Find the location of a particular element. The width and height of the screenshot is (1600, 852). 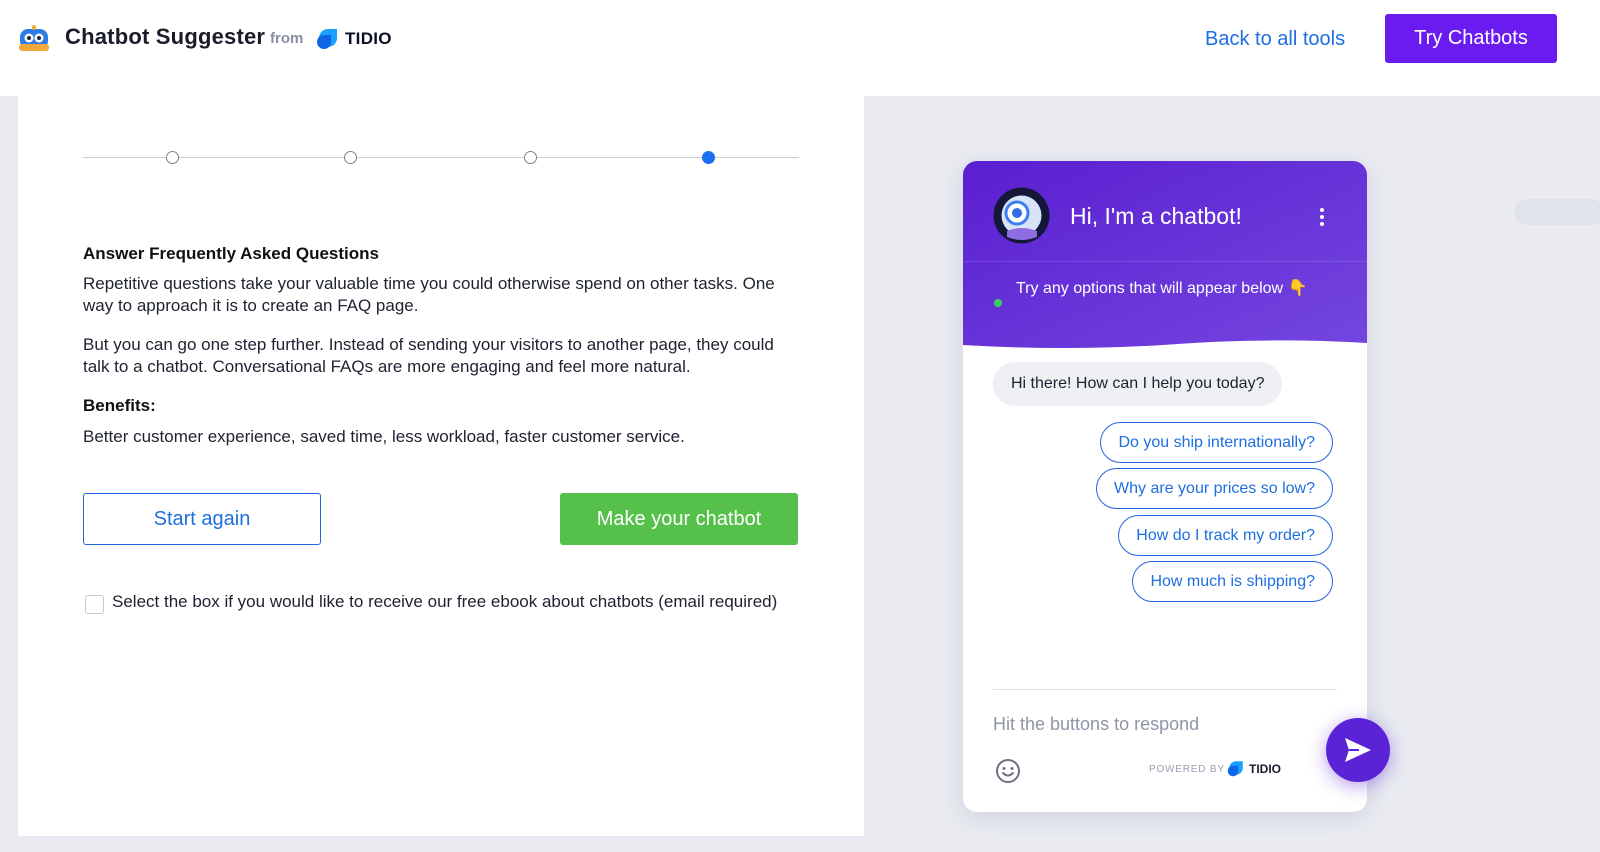

powered-by-brand: TIDIO is located at coordinates (1265, 769).